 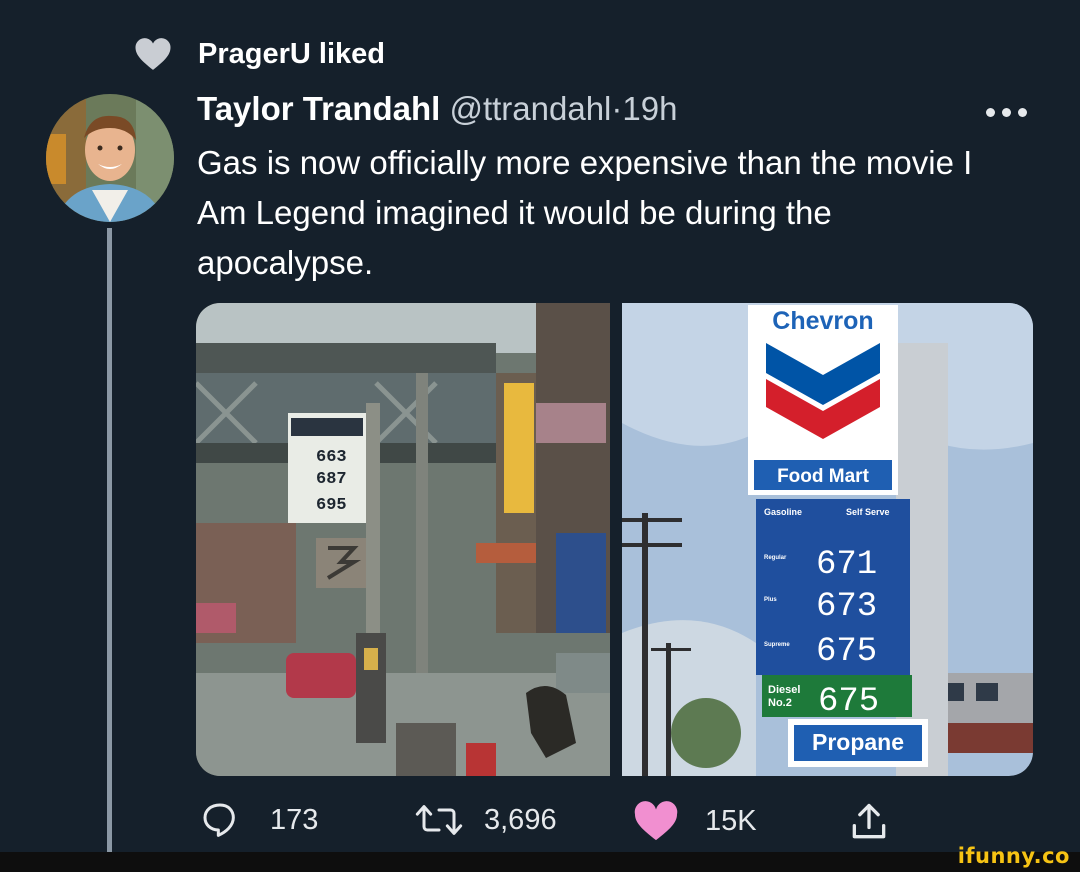 I want to click on left-price-2: 687, so click(x=331, y=479).